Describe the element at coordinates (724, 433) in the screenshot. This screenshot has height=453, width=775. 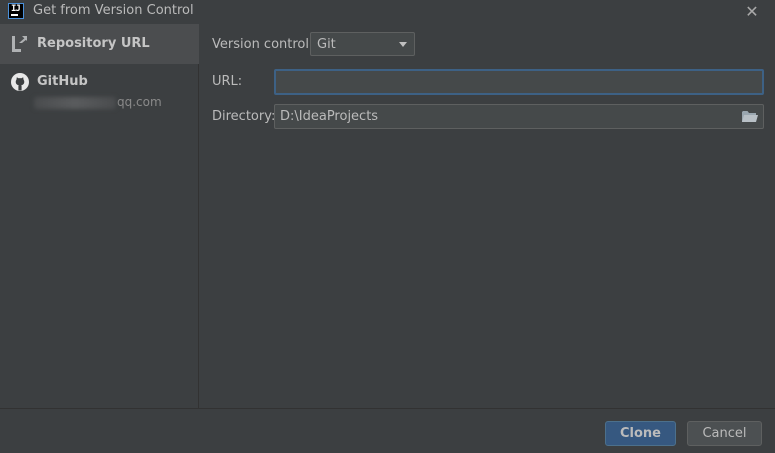
I see `cancel-button: Cancel` at that location.